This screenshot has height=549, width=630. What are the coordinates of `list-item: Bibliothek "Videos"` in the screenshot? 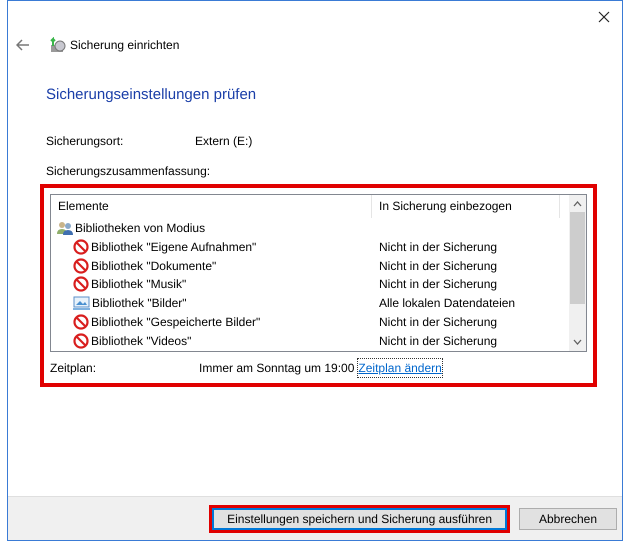 It's located at (141, 341).